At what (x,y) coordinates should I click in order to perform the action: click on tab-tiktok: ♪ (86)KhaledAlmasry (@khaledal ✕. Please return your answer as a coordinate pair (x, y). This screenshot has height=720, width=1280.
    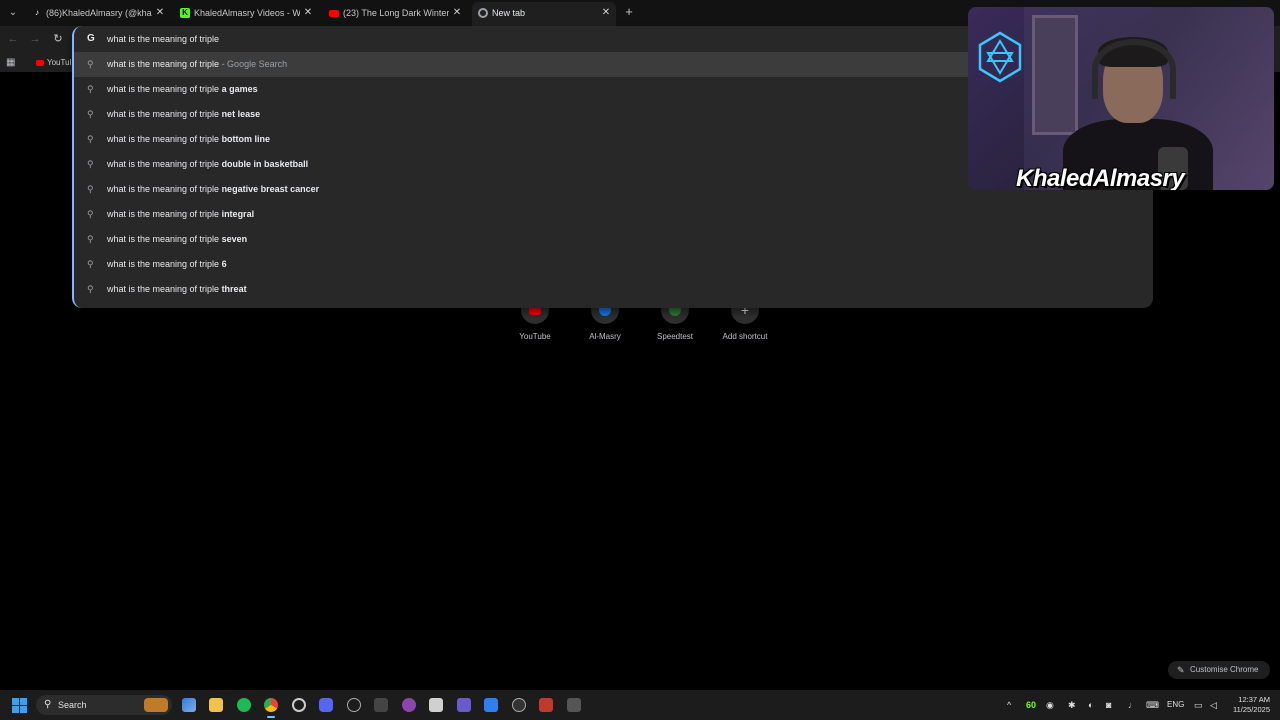
    Looking at the image, I should click on (98, 13).